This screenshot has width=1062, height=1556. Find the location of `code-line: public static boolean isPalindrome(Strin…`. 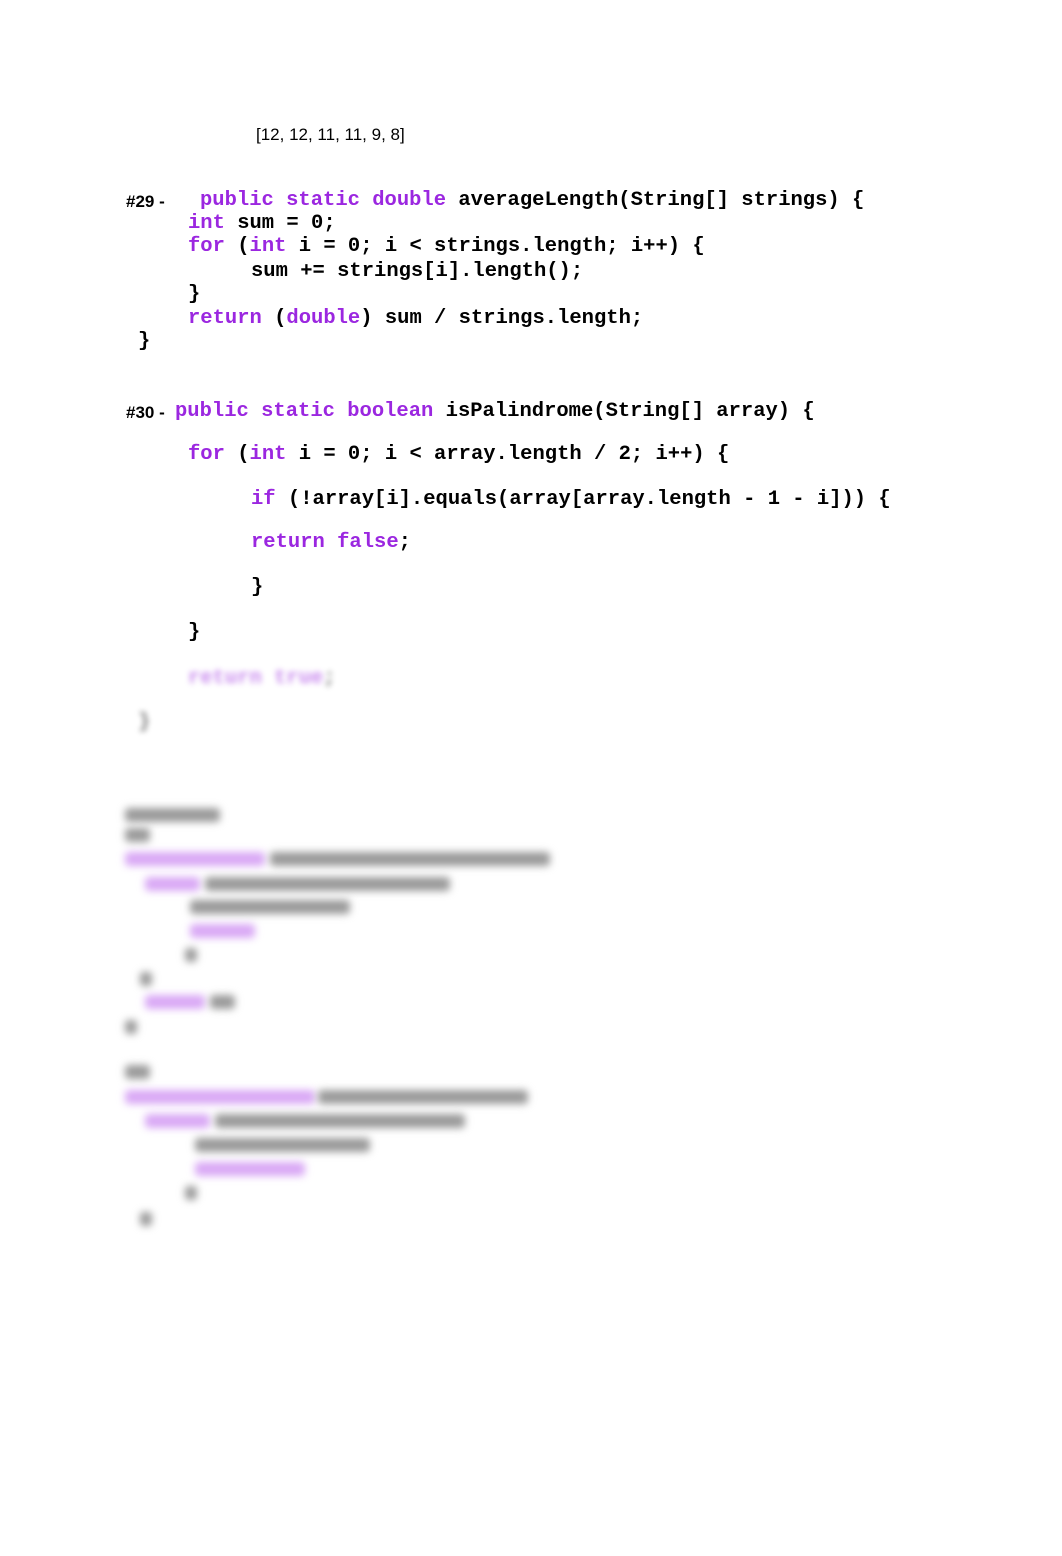

code-line: public static boolean isPalindrome(Strin… is located at coordinates (495, 412).